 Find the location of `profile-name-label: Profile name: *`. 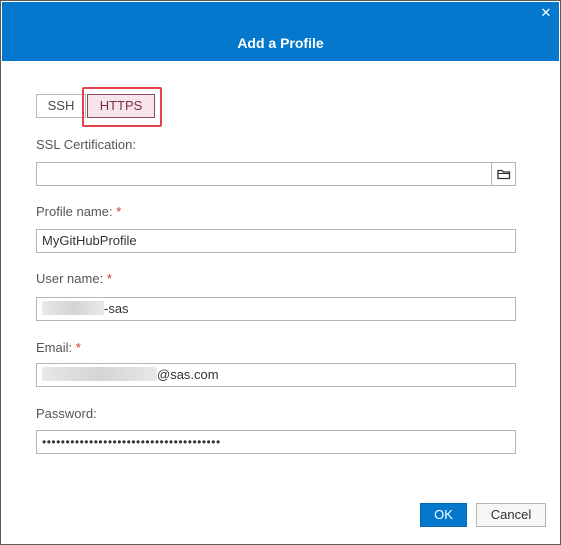

profile-name-label: Profile name: * is located at coordinates (79, 211).